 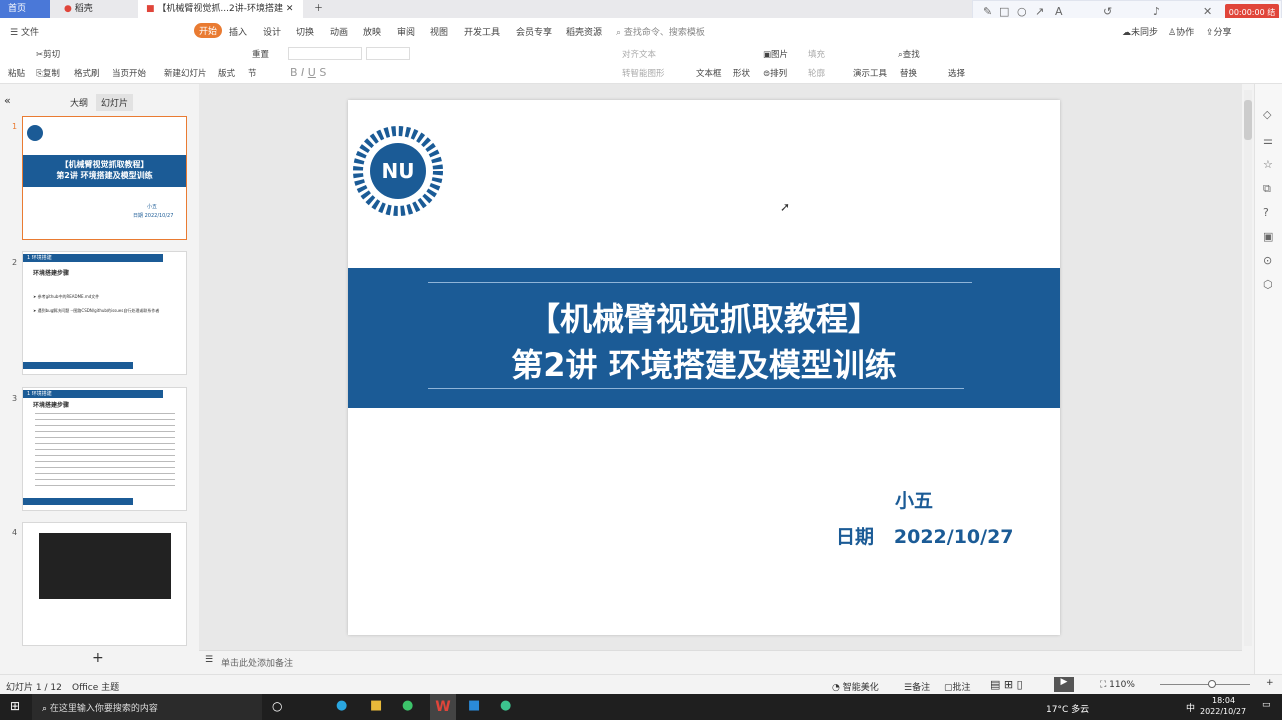 What do you see at coordinates (129, 73) in the screenshot?
I see `play-from-current-button: 当页开始` at bounding box center [129, 73].